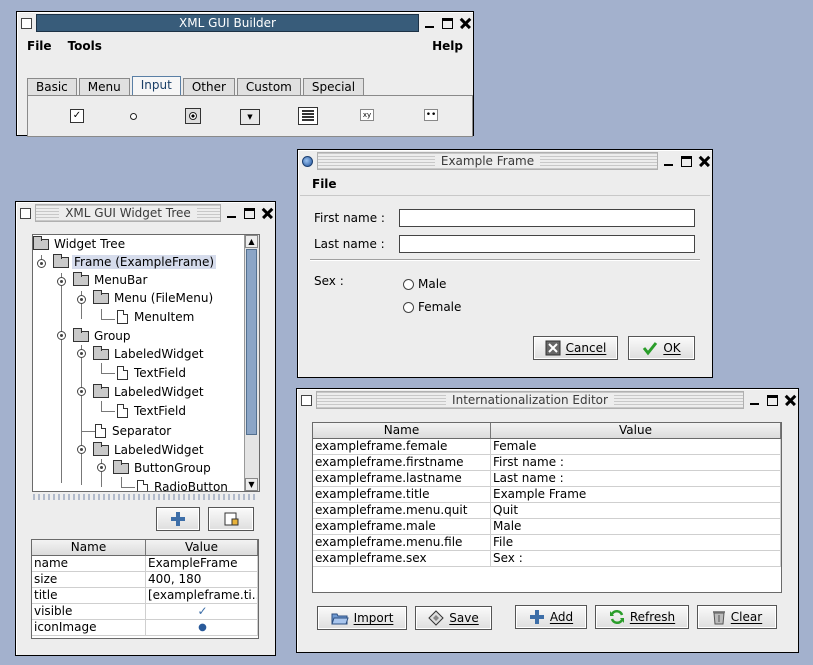  What do you see at coordinates (367, 115) in the screenshot?
I see `xy-widget-icon: xy` at bounding box center [367, 115].